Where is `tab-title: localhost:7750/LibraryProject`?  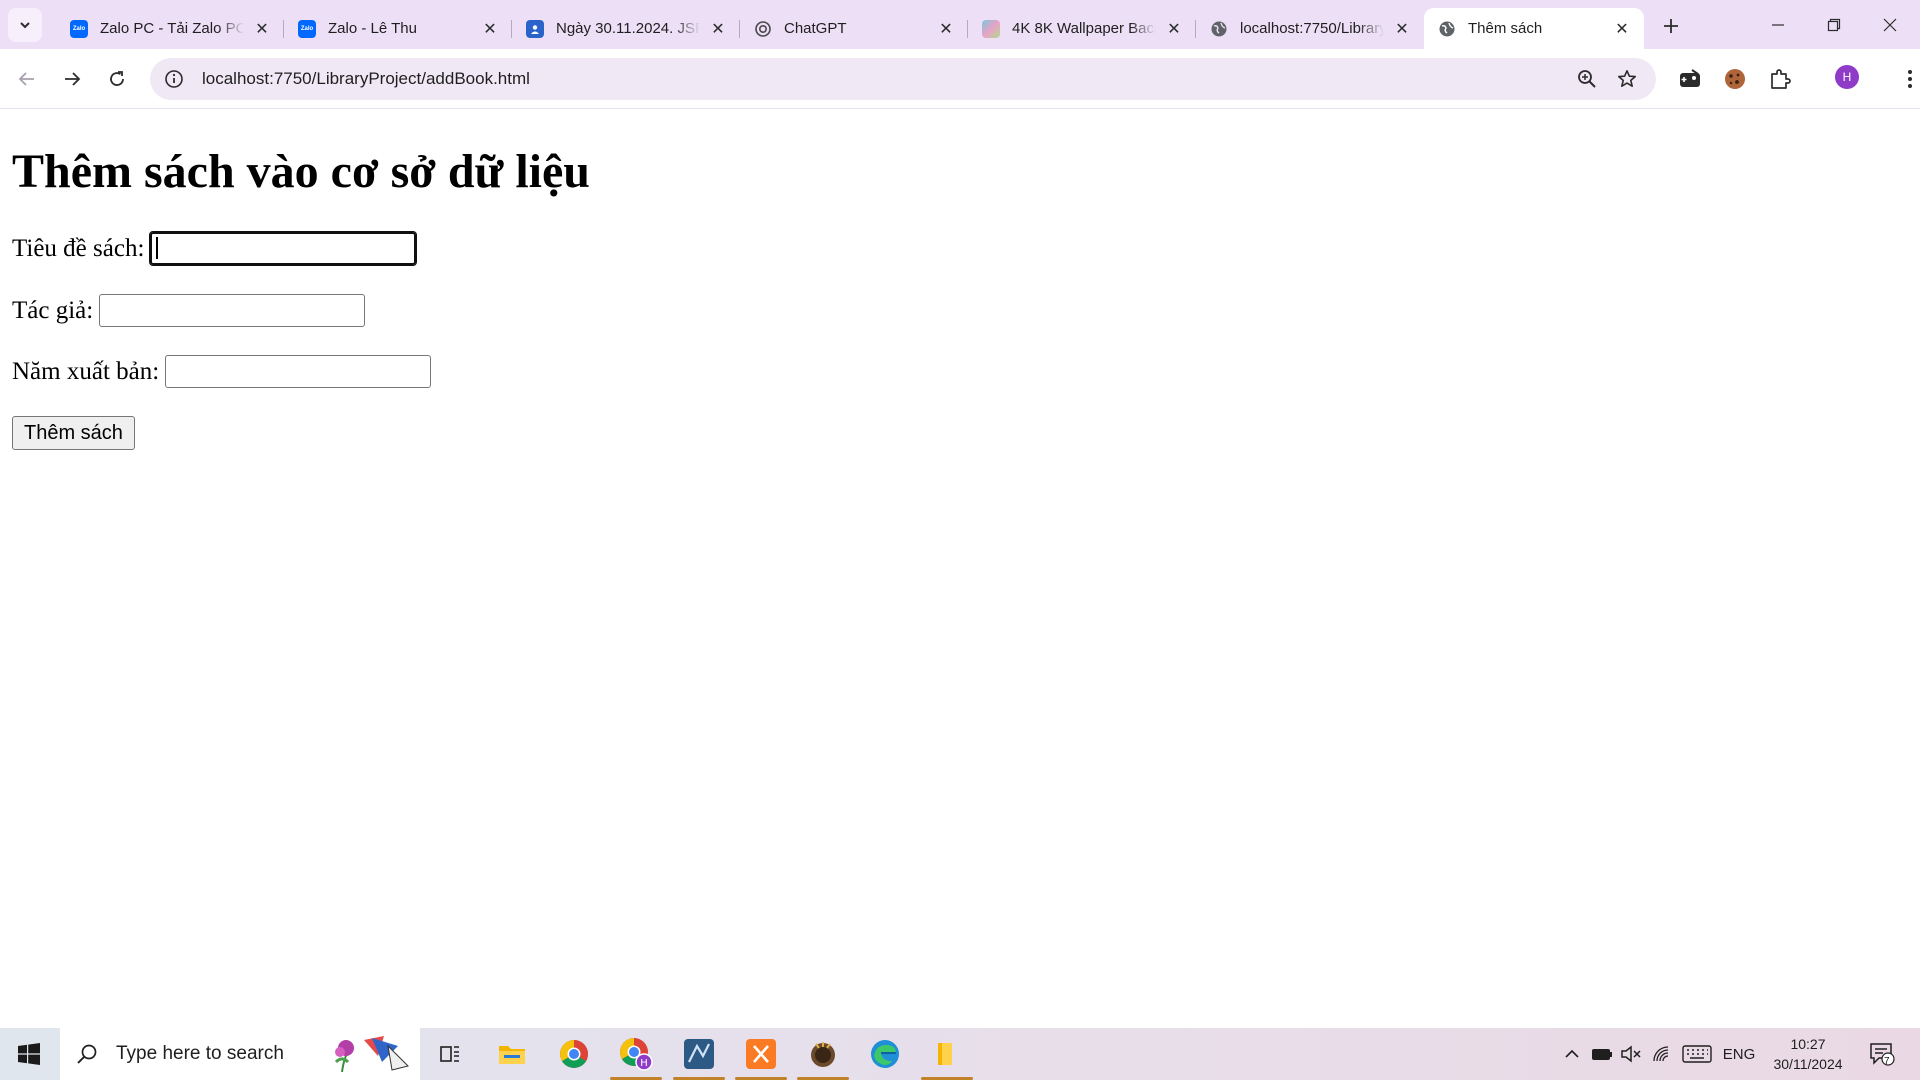
tab-title: localhost:7750/LibraryProject is located at coordinates (1312, 28).